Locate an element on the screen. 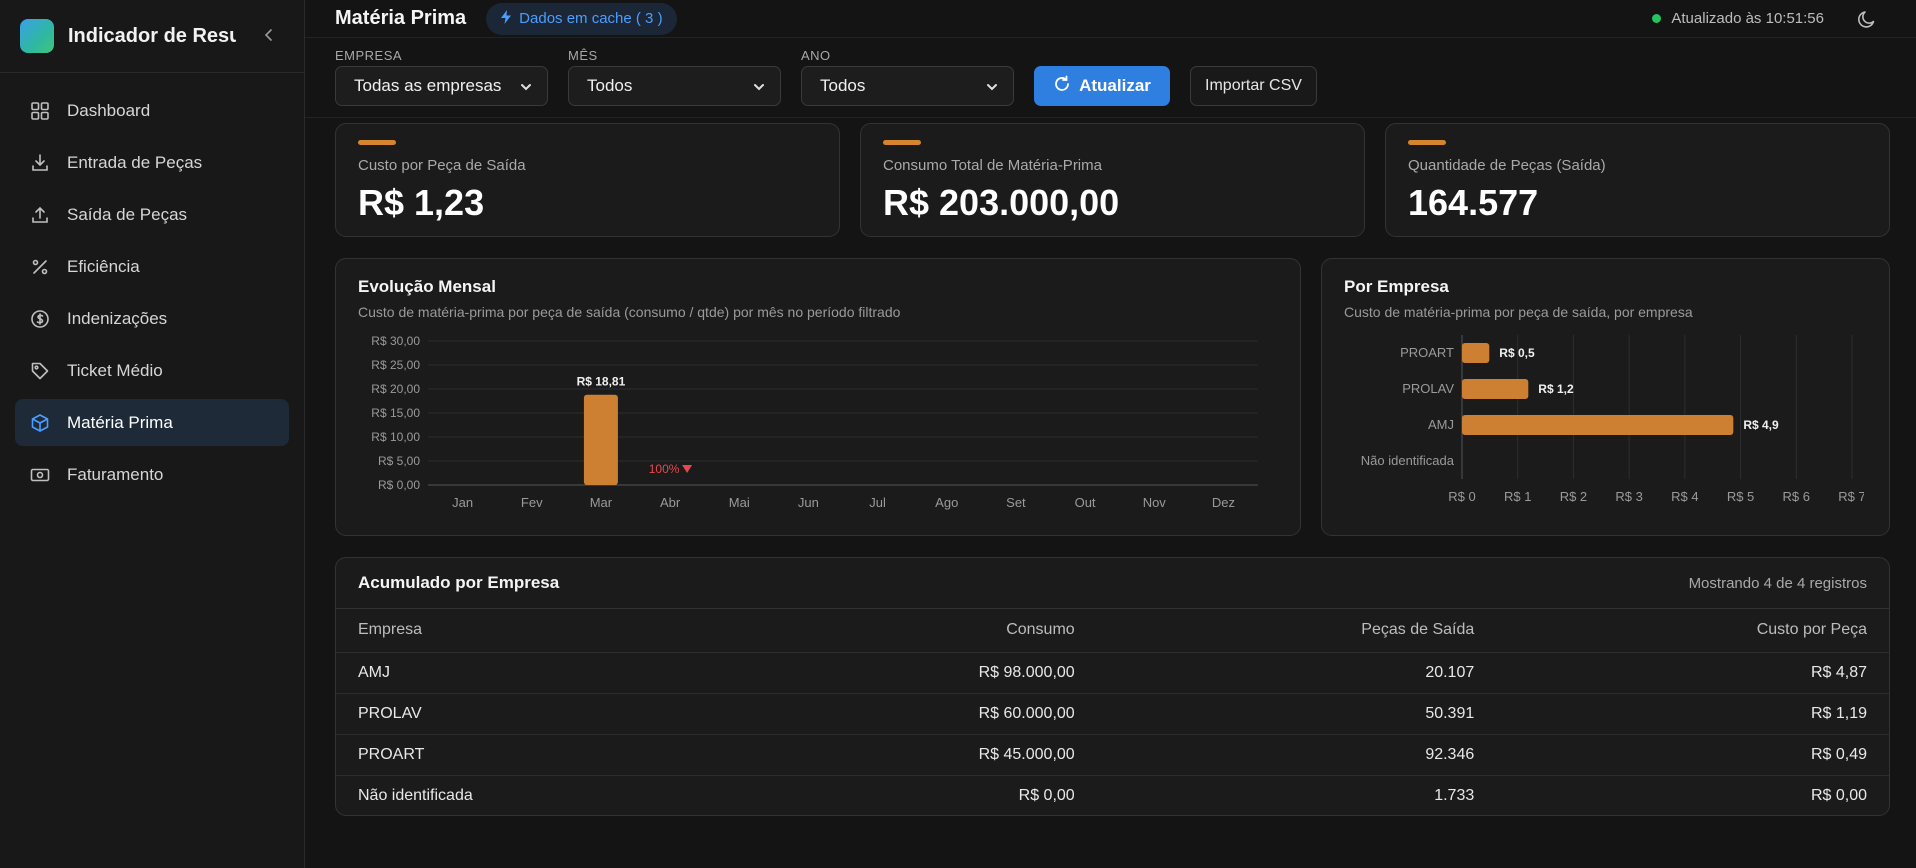 This screenshot has height=868, width=1916. mes-filter: MÊS Todos is located at coordinates (674, 77).